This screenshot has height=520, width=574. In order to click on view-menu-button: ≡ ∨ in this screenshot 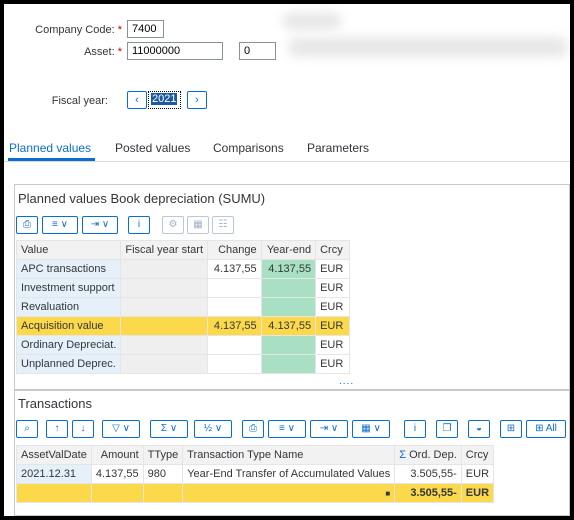, I will do `click(287, 429)`.